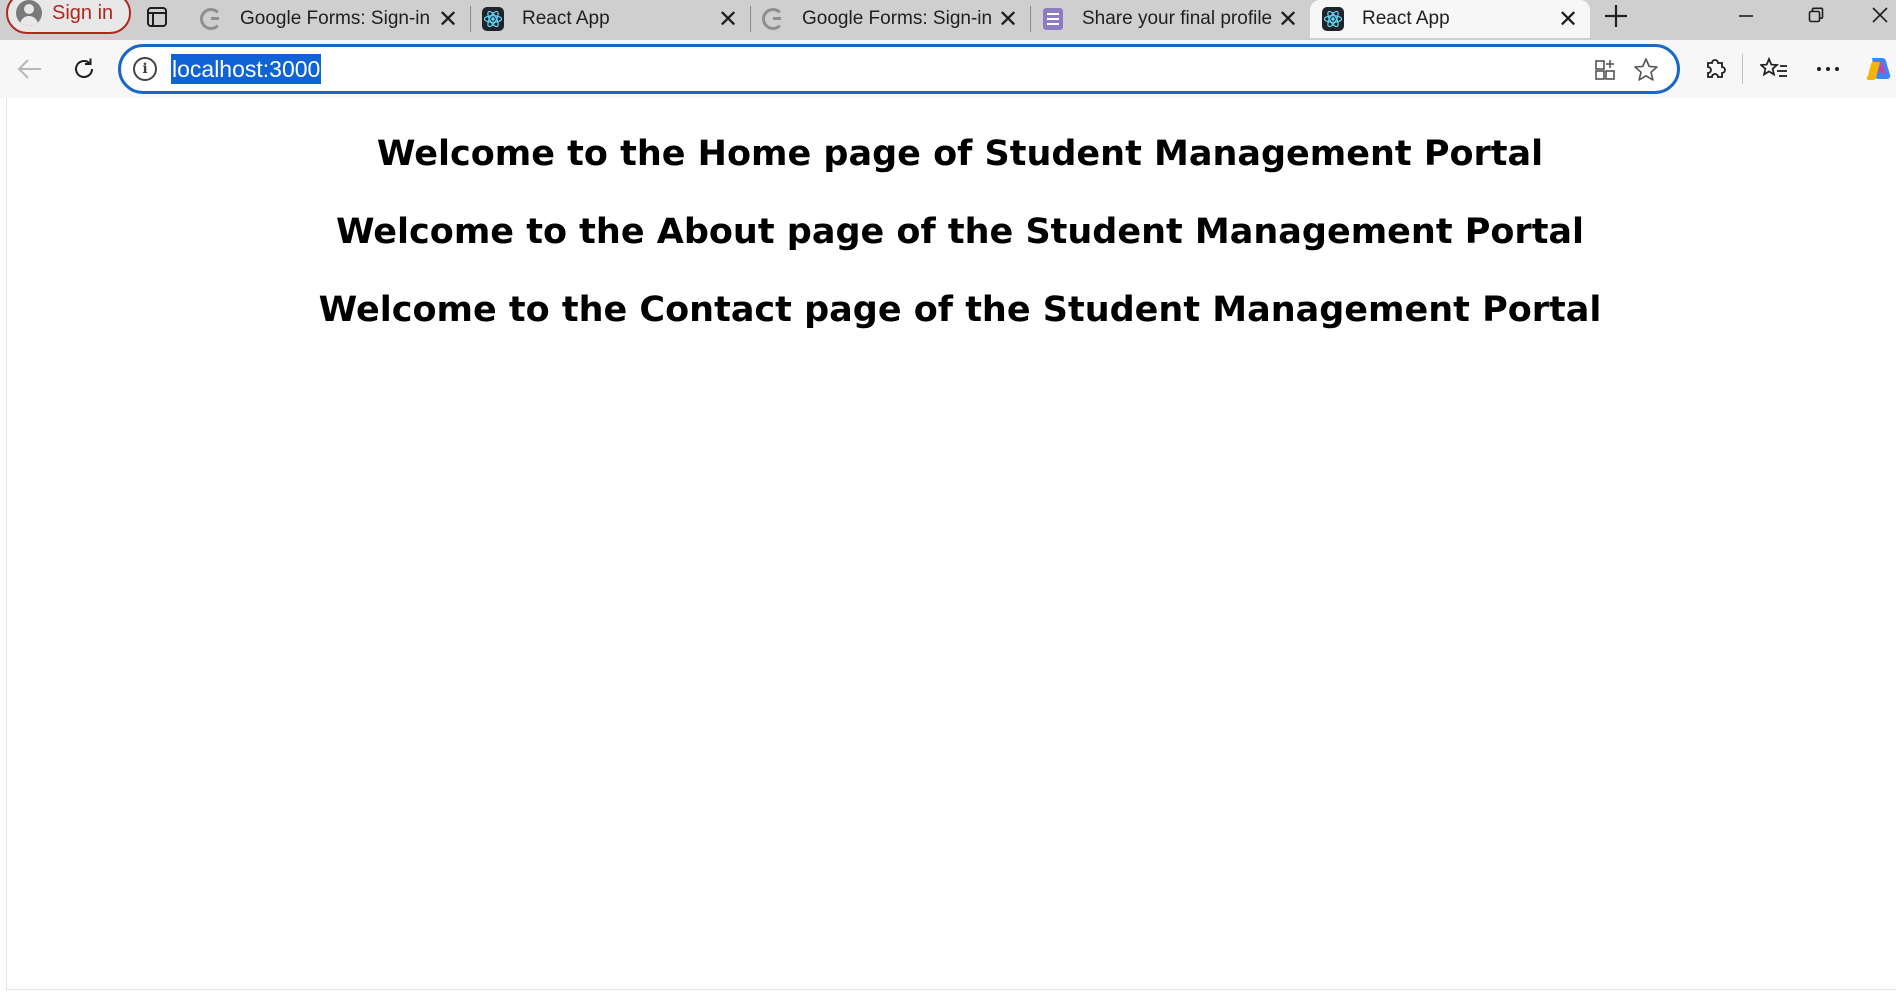 The height and width of the screenshot is (995, 1896). I want to click on address-text: localhost:3000, so click(246, 69).